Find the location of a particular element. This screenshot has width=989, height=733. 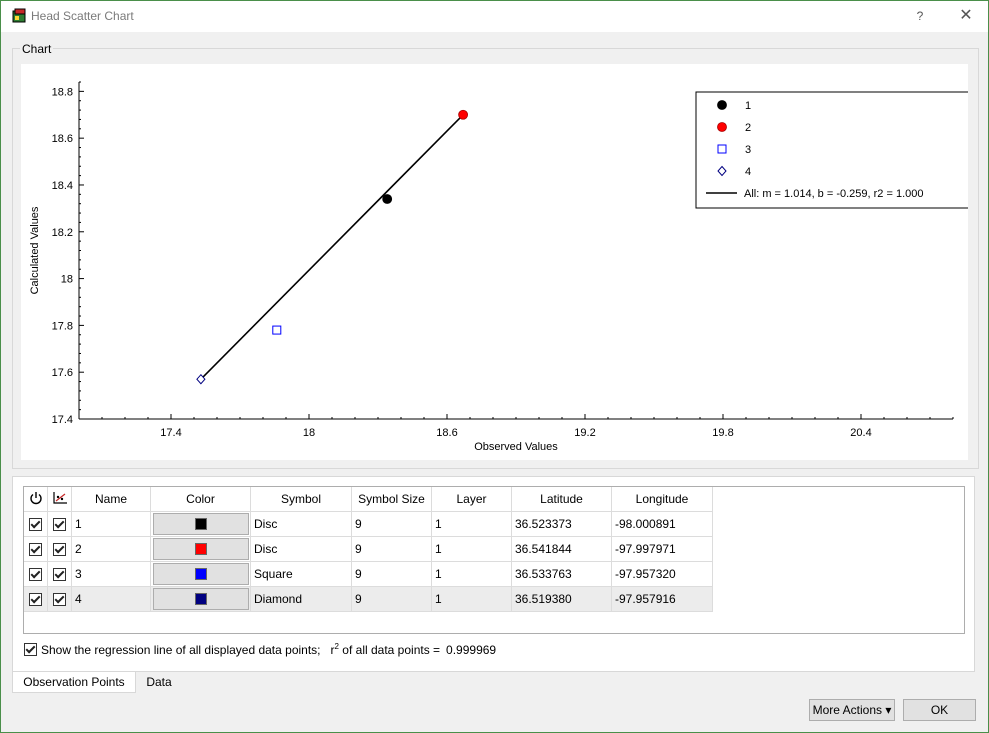

y-tick-label: 18 is located at coordinates (67, 280).